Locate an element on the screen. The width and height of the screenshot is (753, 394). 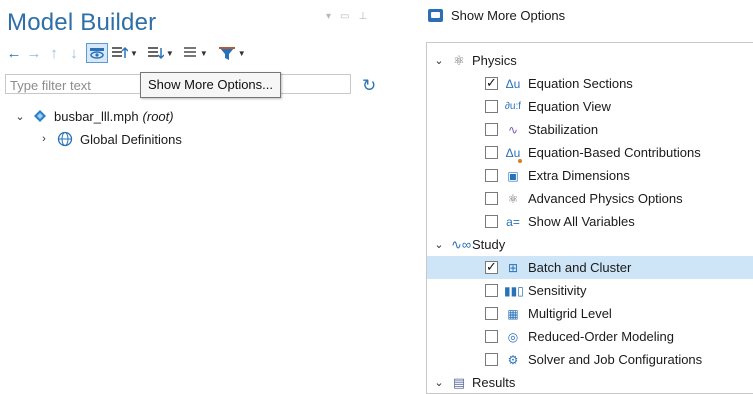
back-arrow-icon: ← is located at coordinates (14, 53).